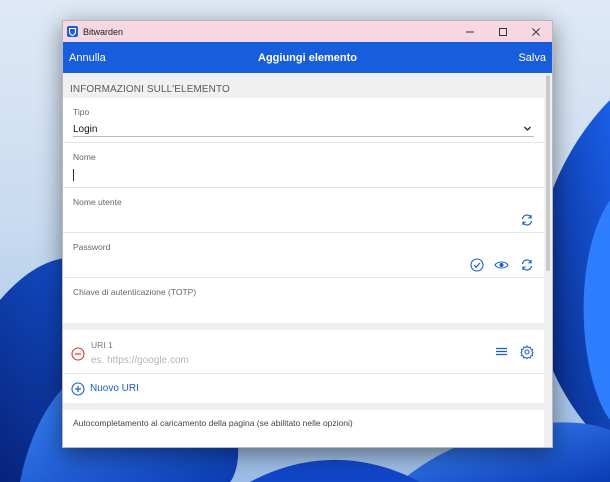 This screenshot has width=610, height=482. Describe the element at coordinates (303, 352) in the screenshot. I see `uri-row: URI 1 es. https://google.com` at that location.